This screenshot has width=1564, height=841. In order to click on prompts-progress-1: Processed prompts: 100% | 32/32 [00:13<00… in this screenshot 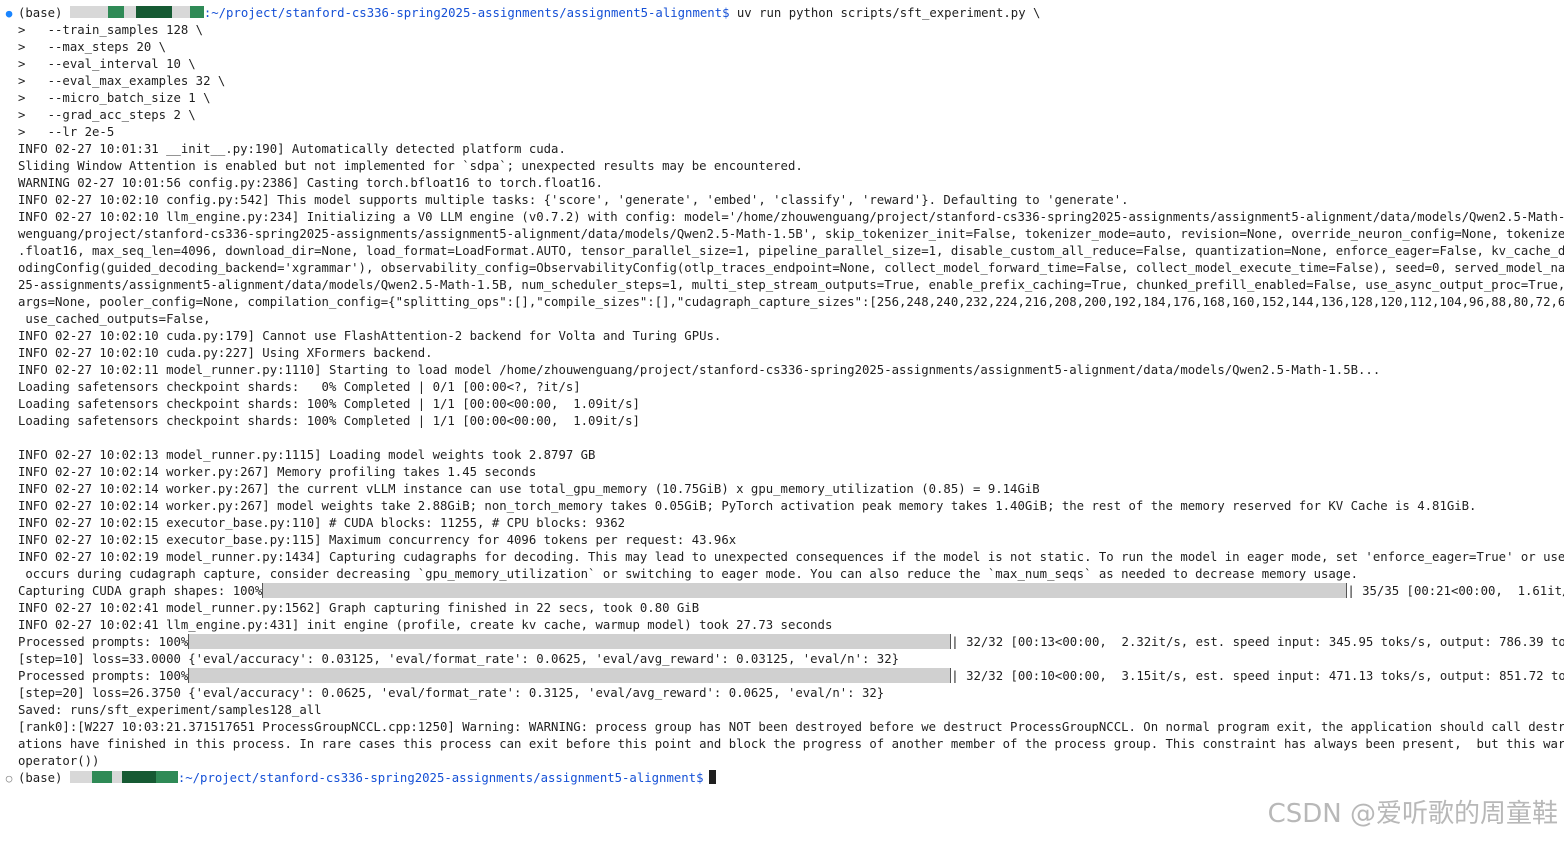, I will do `click(782, 642)`.